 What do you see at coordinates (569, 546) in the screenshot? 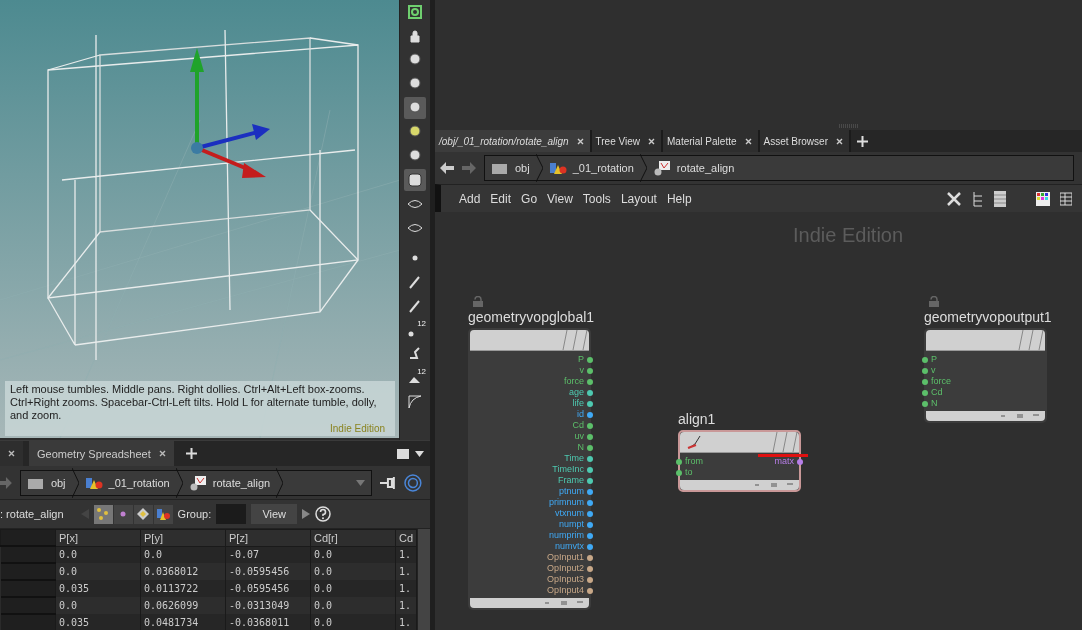
I see `port-label: numvtx` at bounding box center [569, 546].